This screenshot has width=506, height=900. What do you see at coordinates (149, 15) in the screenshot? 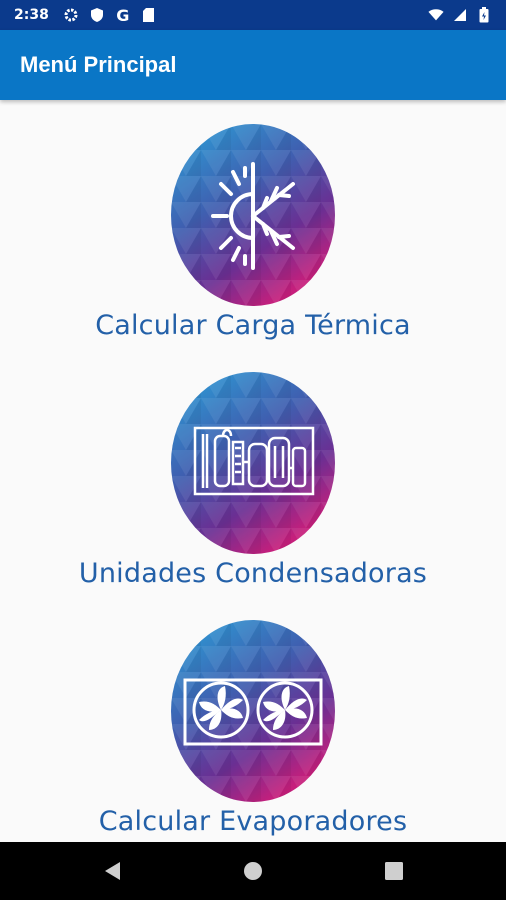
I see `sd-card-icon` at bounding box center [149, 15].